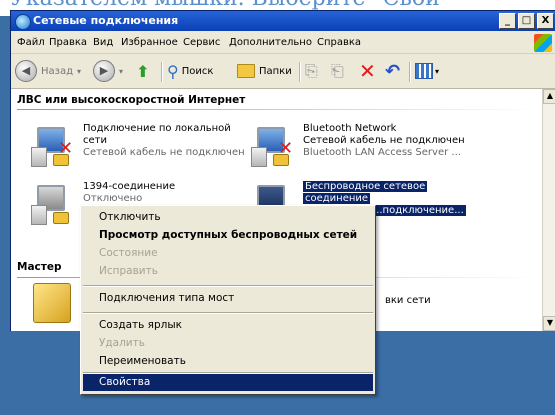 The image size is (555, 415). I want to click on network-wizard-icon, so click(52, 303).